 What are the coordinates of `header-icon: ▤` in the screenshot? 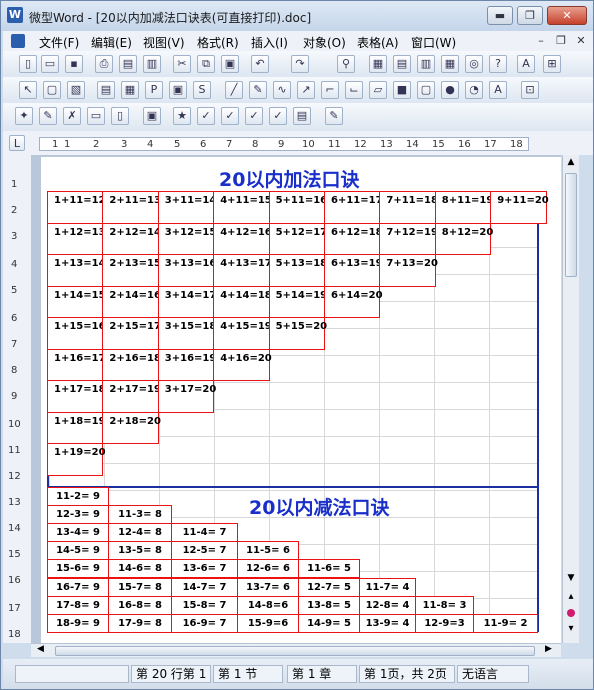 It's located at (402, 64).